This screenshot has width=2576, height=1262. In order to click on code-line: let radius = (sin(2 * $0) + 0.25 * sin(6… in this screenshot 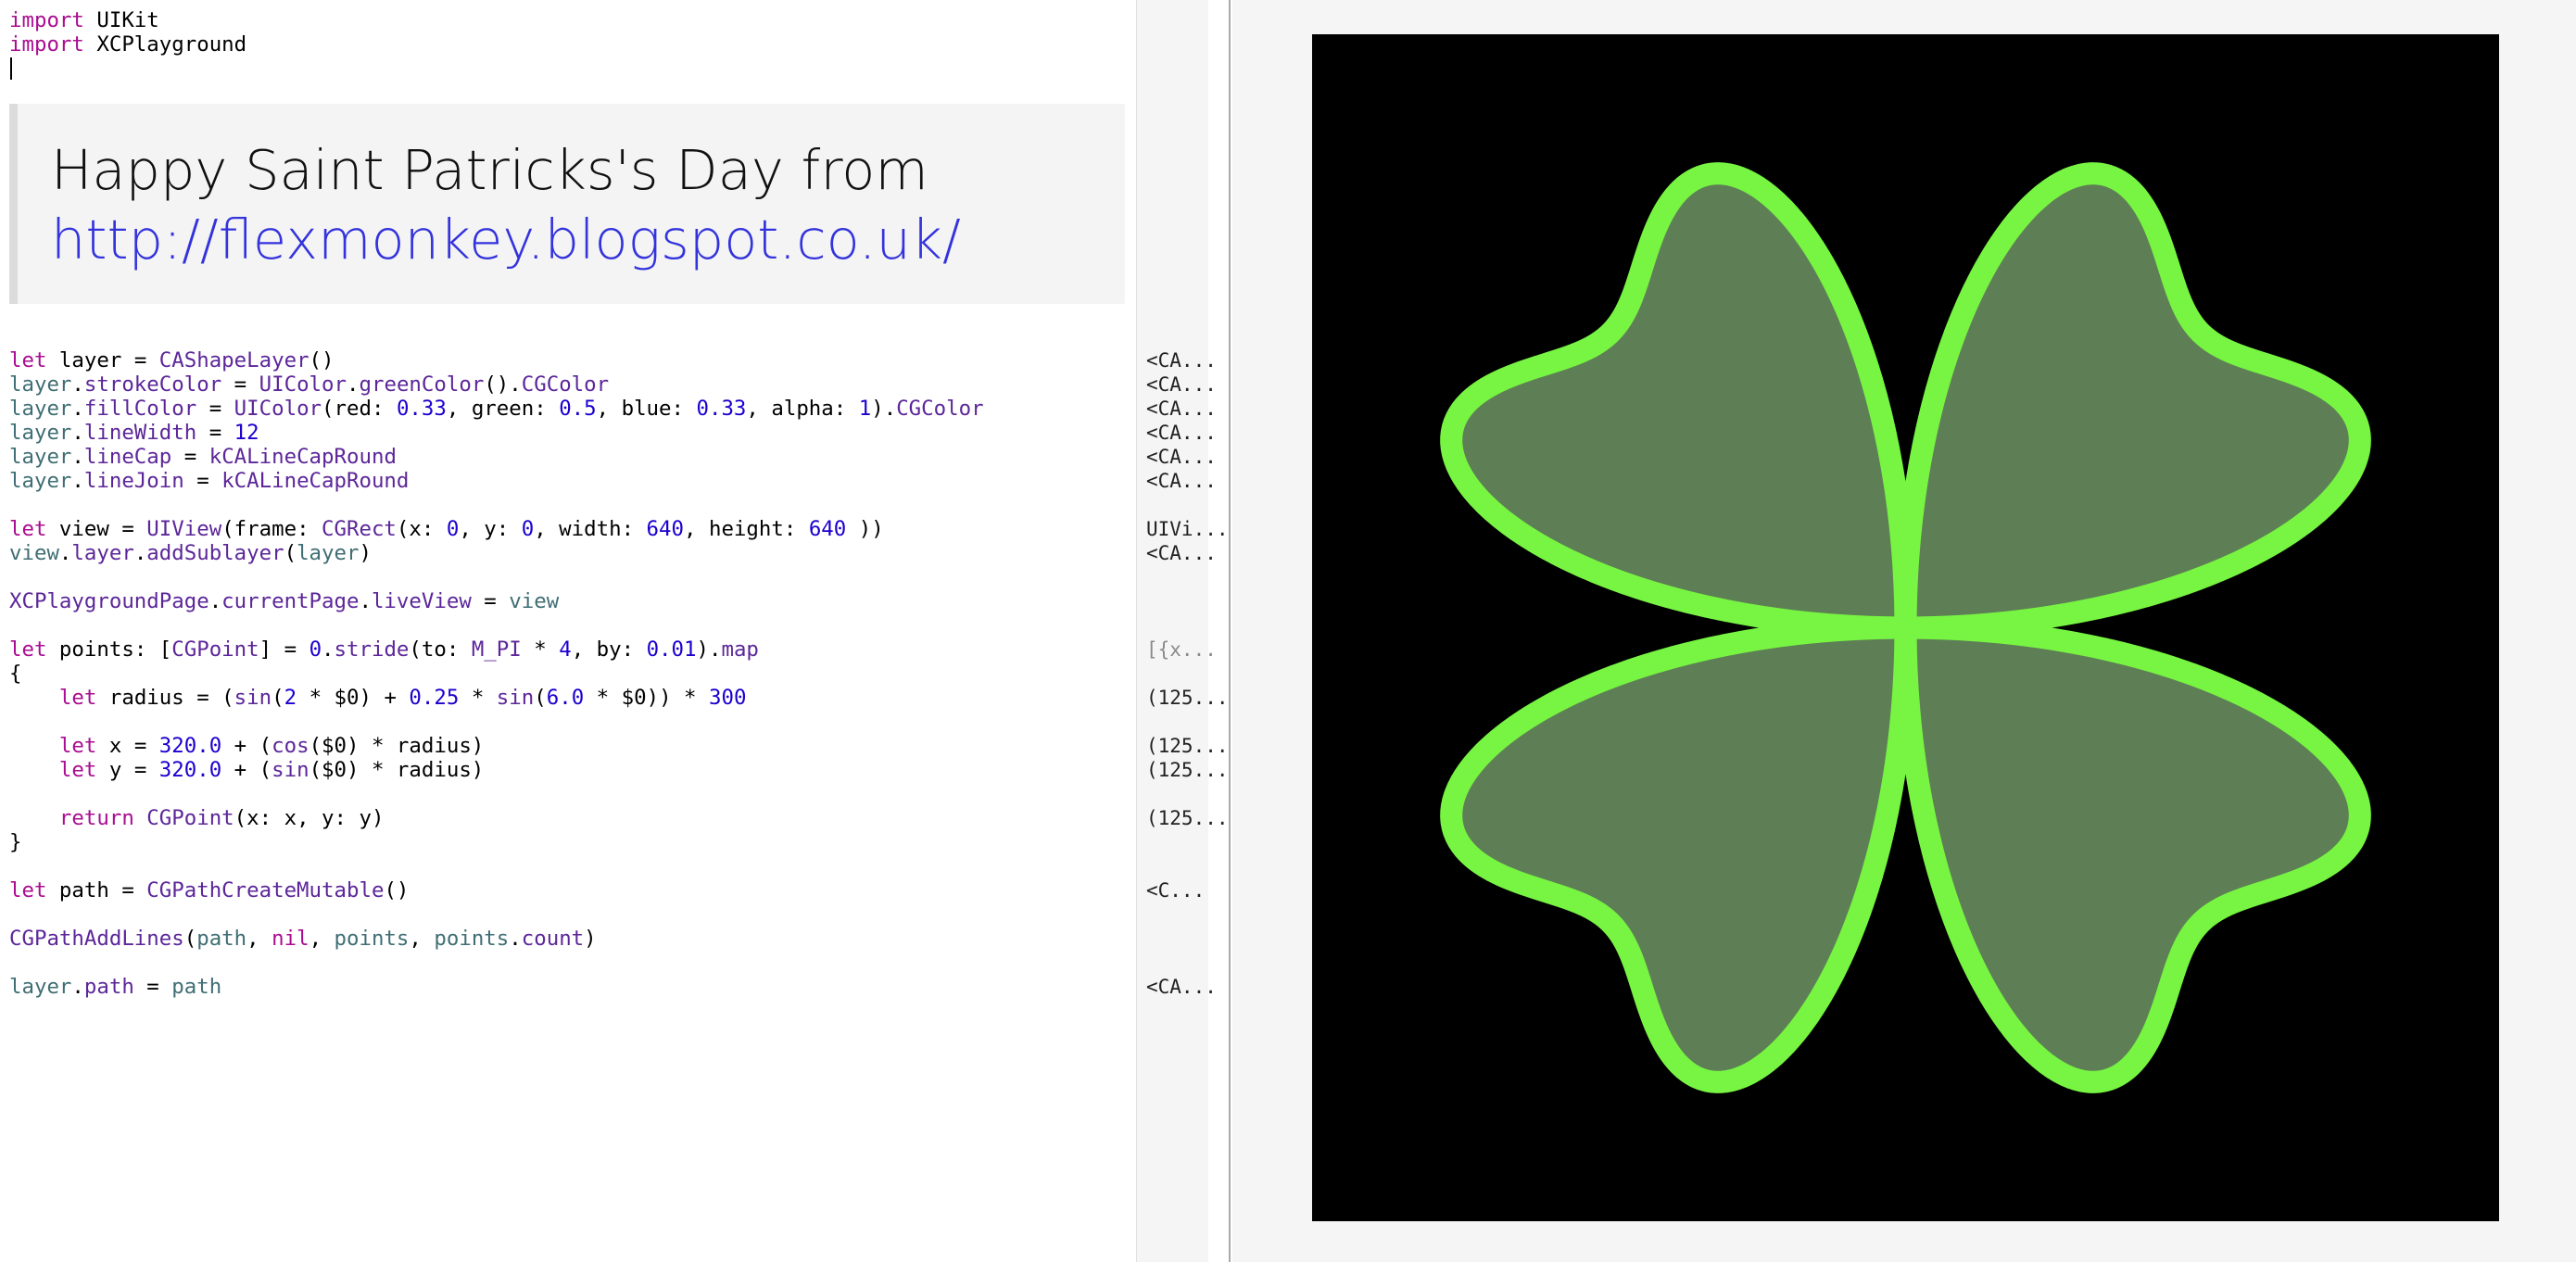, I will do `click(378, 698)`.